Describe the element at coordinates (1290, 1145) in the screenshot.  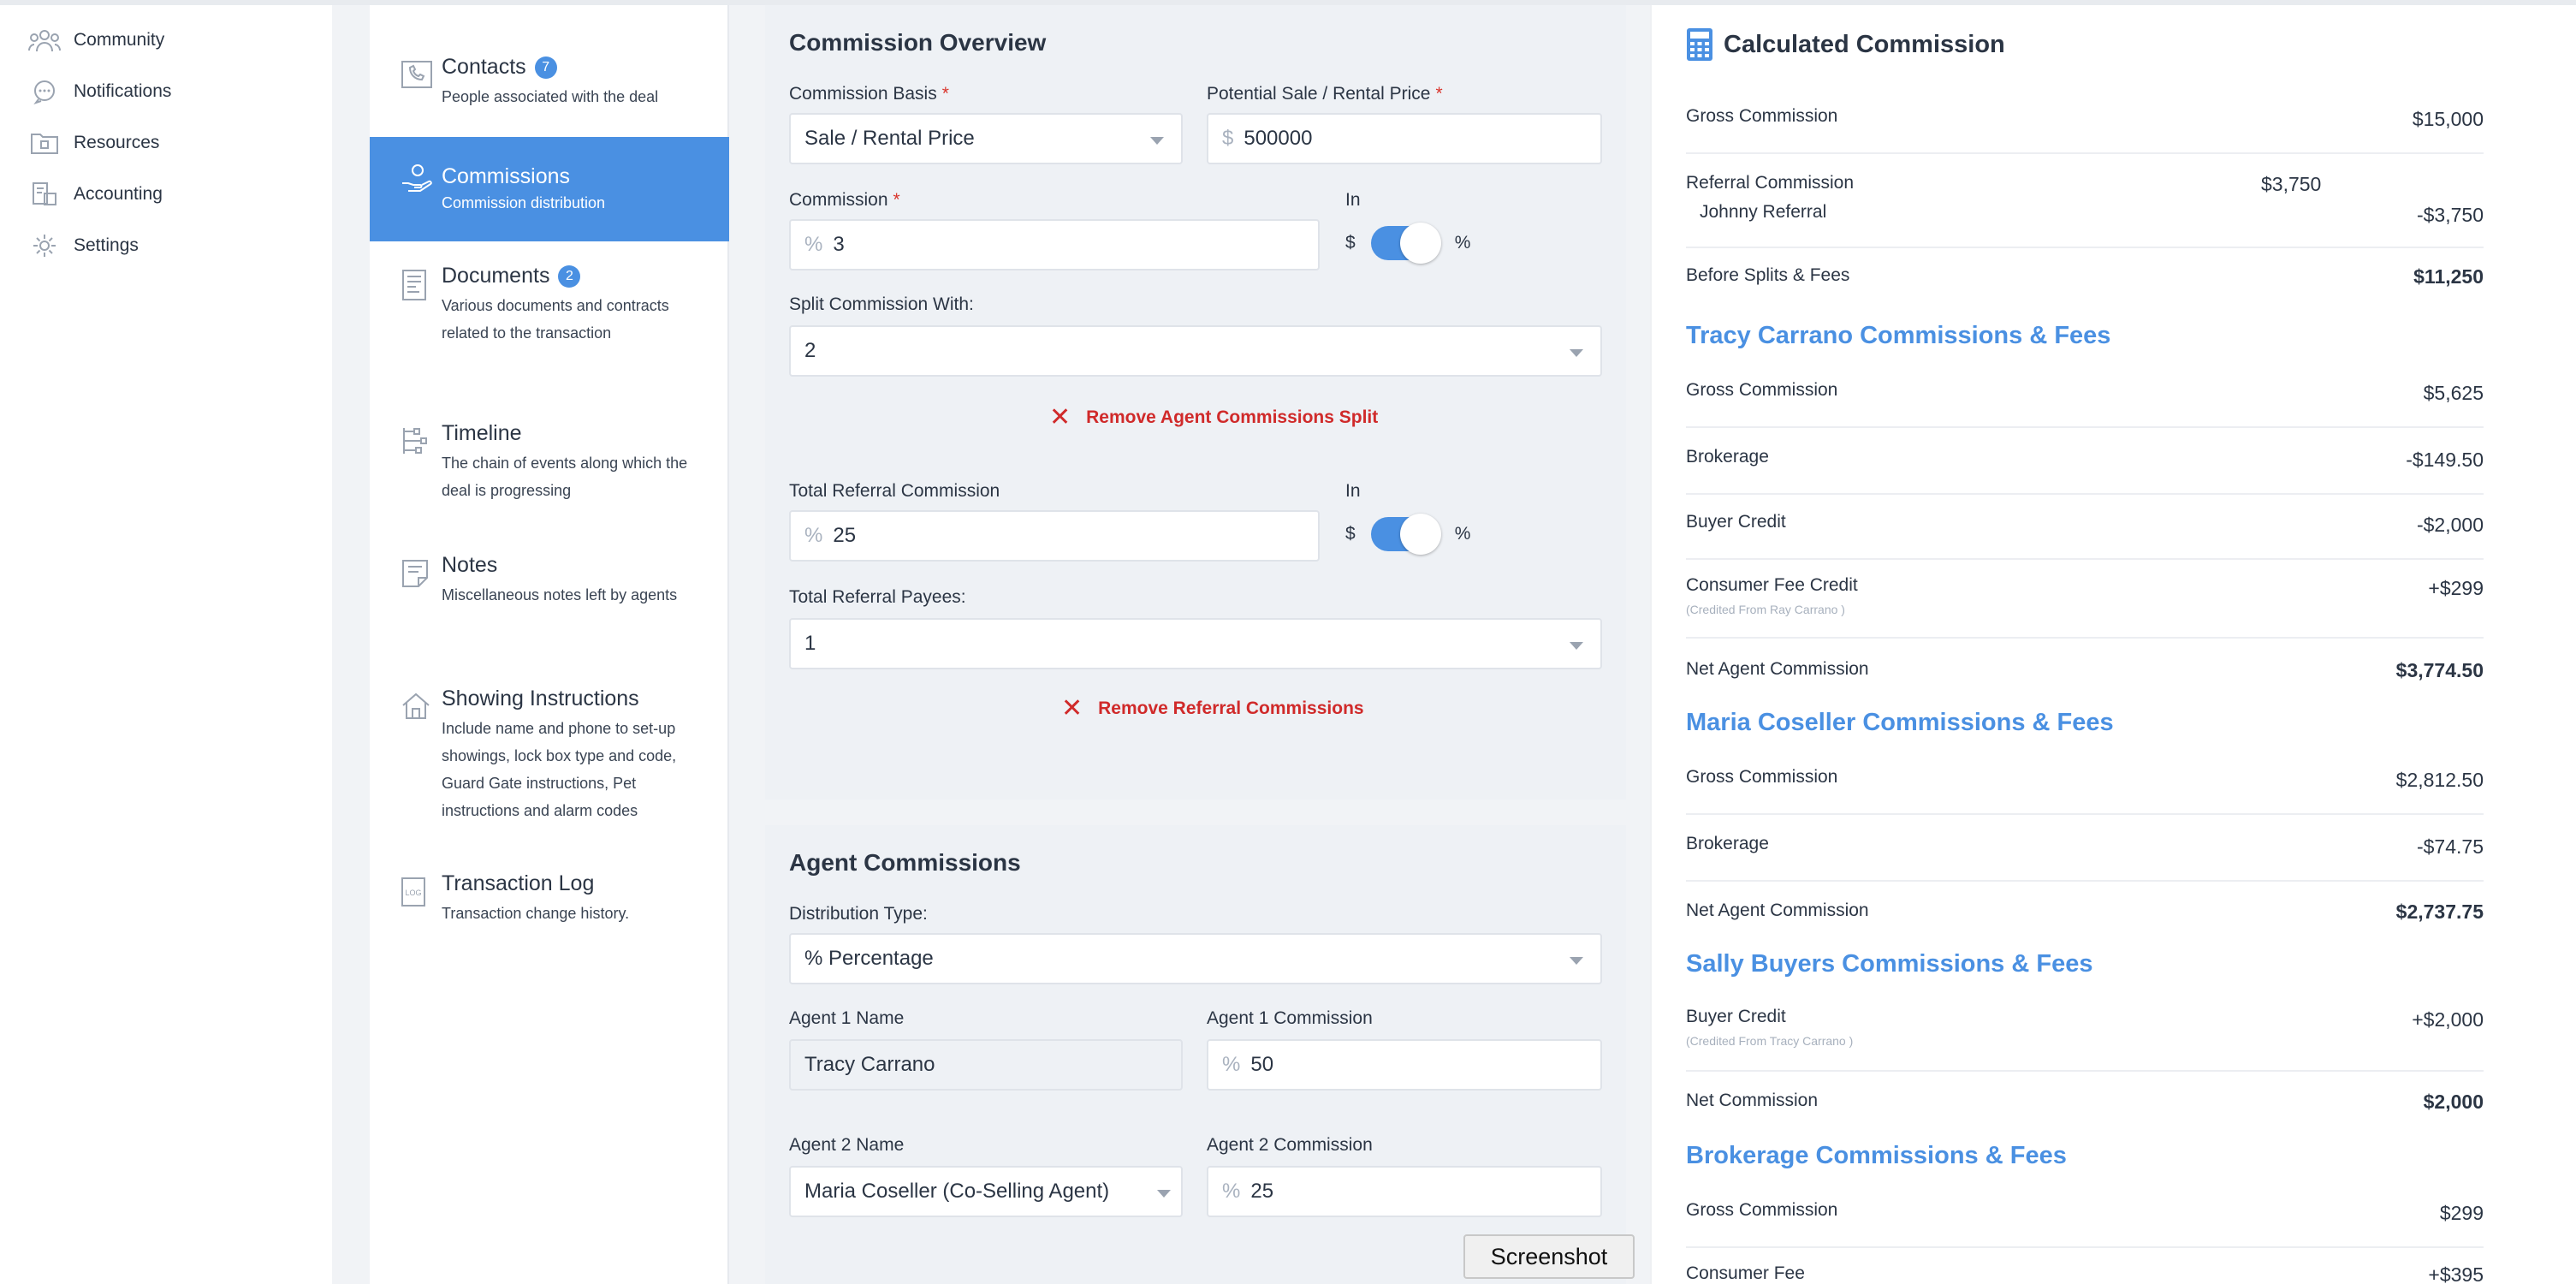
I see `field-label: Agent 2 Commission` at that location.